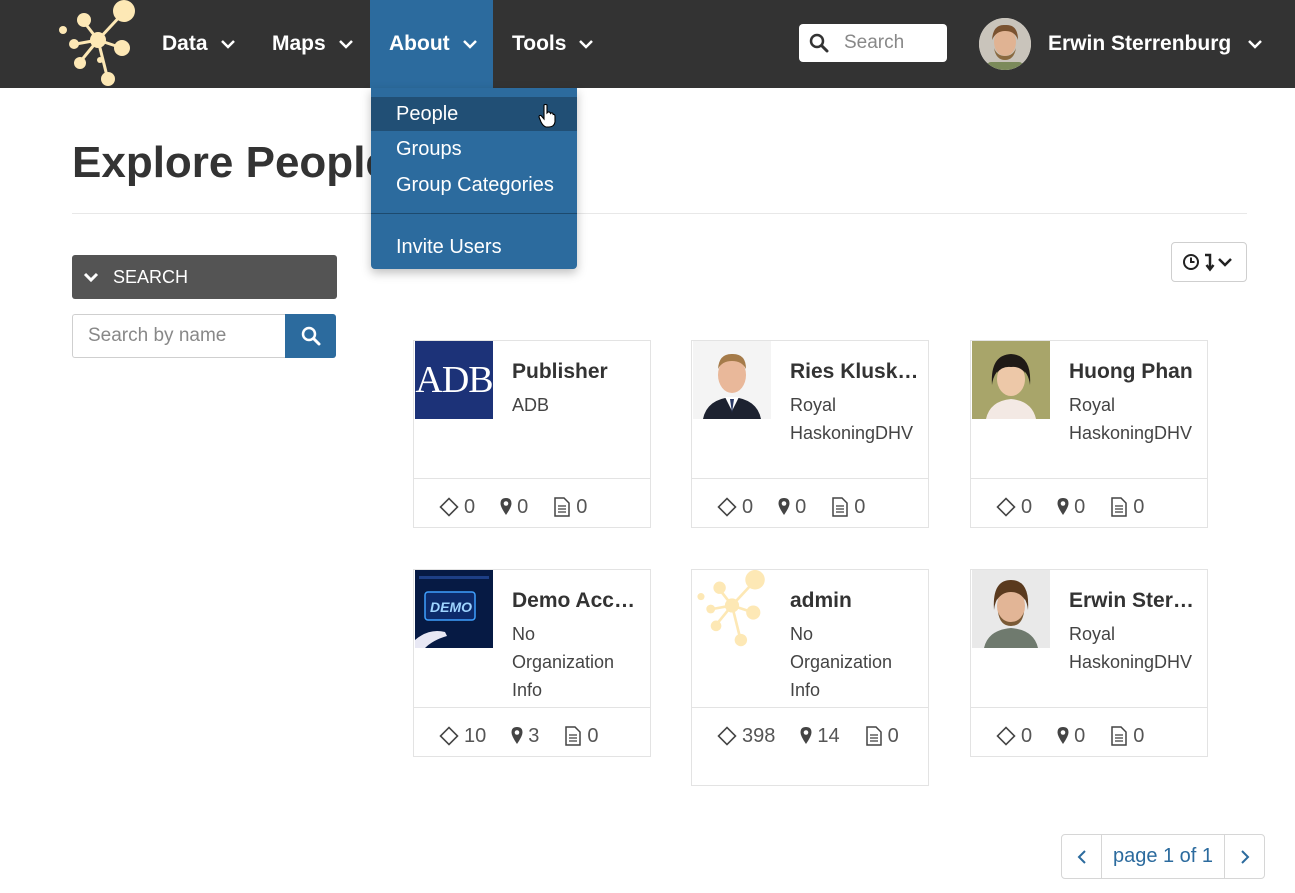 The width and height of the screenshot is (1295, 893). Describe the element at coordinates (474, 185) in the screenshot. I see `menu-item-group-categories: Group Categories` at that location.